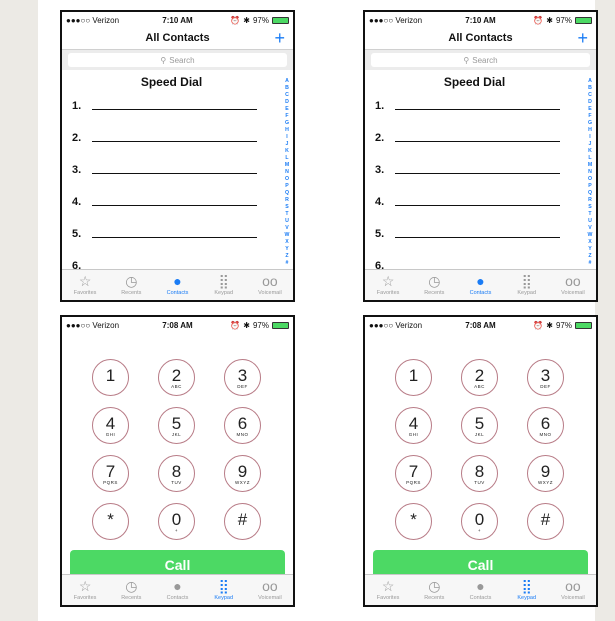 The image size is (615, 621). What do you see at coordinates (413, 521) in the screenshot?
I see `key-9: *` at bounding box center [413, 521].